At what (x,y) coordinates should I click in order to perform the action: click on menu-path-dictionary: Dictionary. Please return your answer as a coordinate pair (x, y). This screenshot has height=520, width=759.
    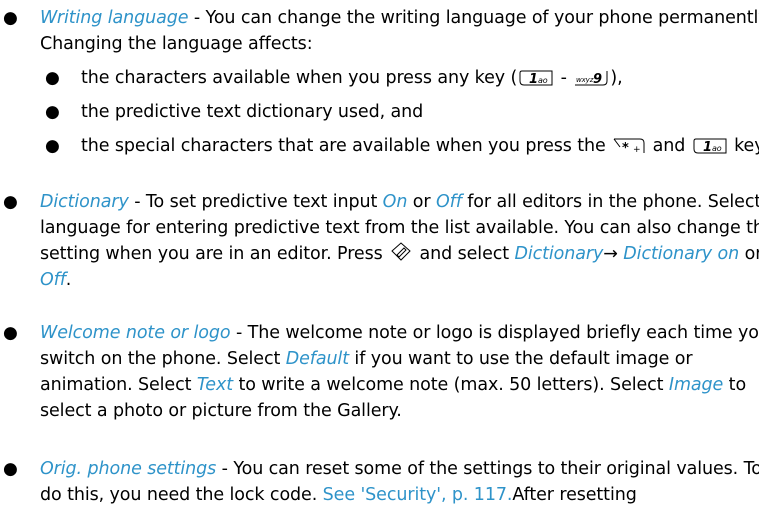
    Looking at the image, I should click on (559, 254).